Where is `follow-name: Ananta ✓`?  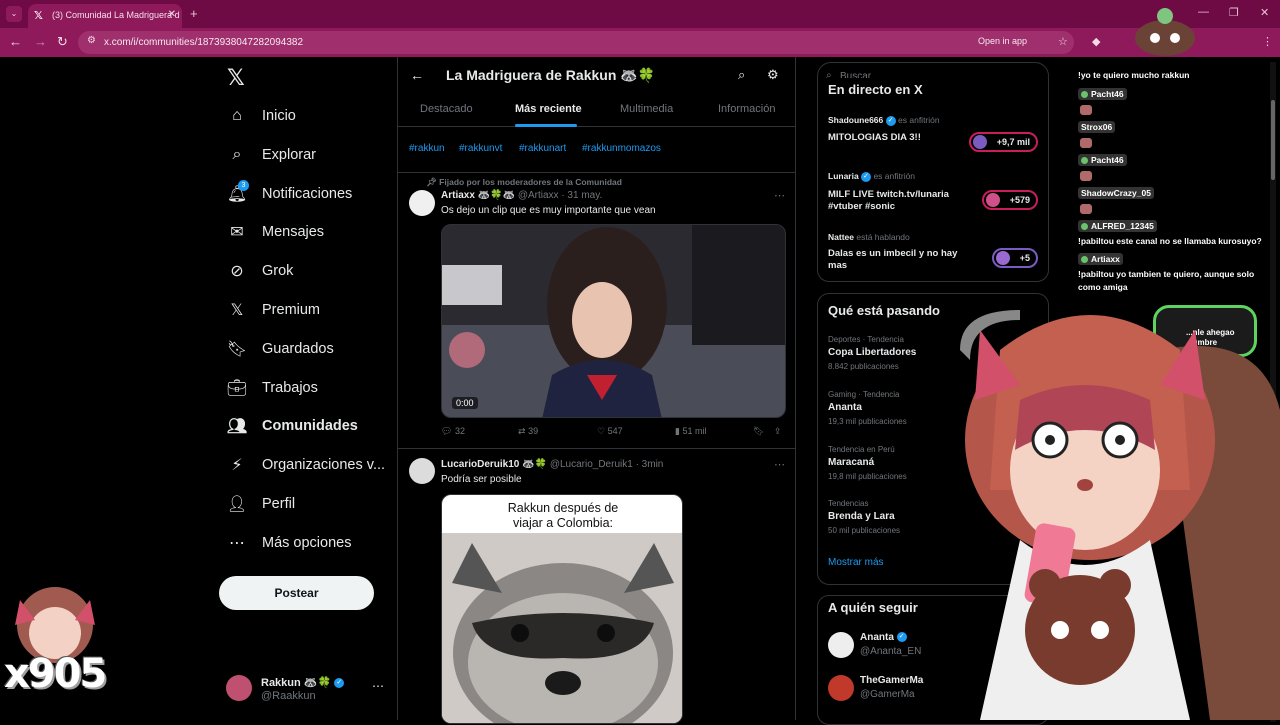
follow-name: Ananta ✓ is located at coordinates (883, 637).